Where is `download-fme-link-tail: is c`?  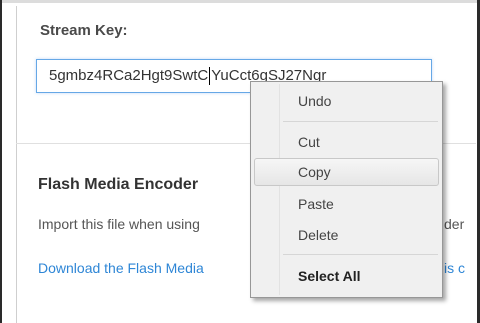 download-fme-link-tail: is c is located at coordinates (454, 268).